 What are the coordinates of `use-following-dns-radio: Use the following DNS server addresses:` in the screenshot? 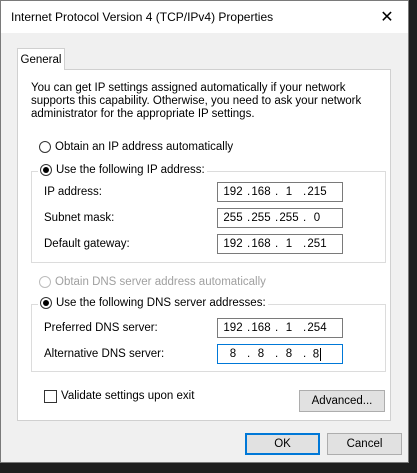 It's located at (153, 303).